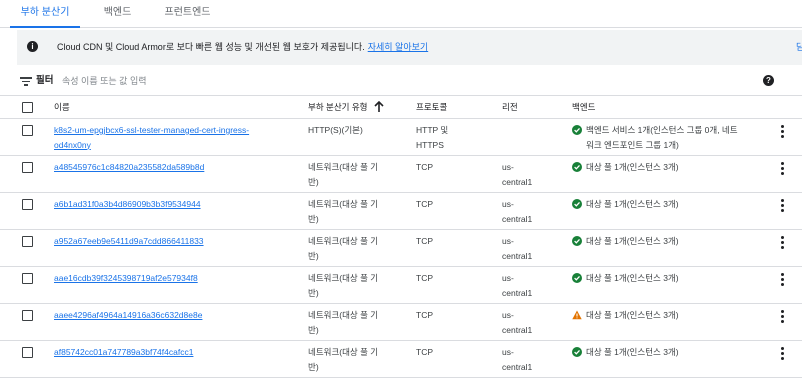 This screenshot has height=391, width=802. Describe the element at coordinates (401, 108) in the screenshot. I see `table-header-row: 이름 부하 분산기 유형 프로토콜 리전 백엔드` at that location.